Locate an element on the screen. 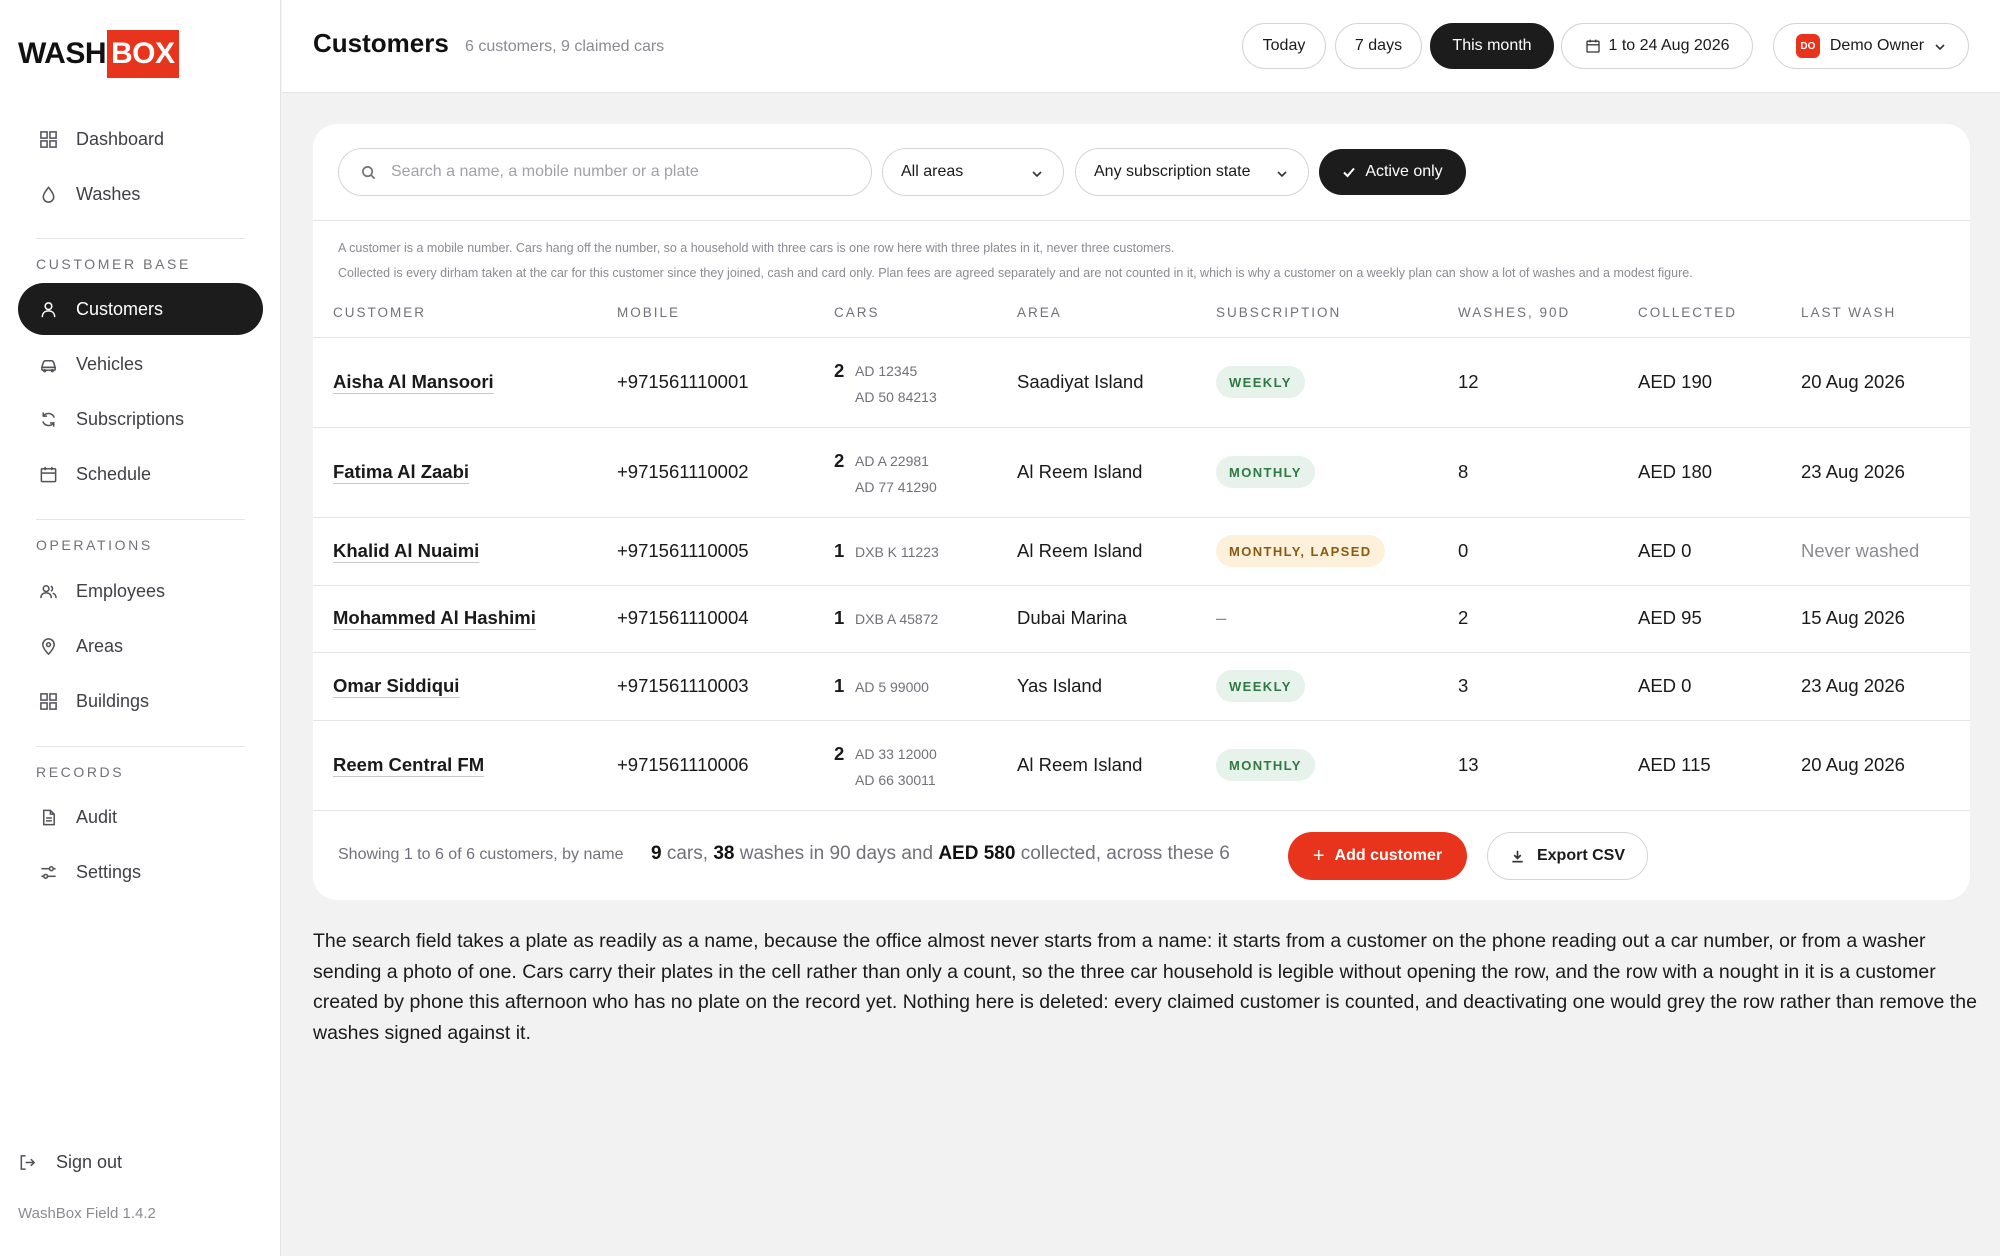  logo: WASH BOX is located at coordinates (98, 54).